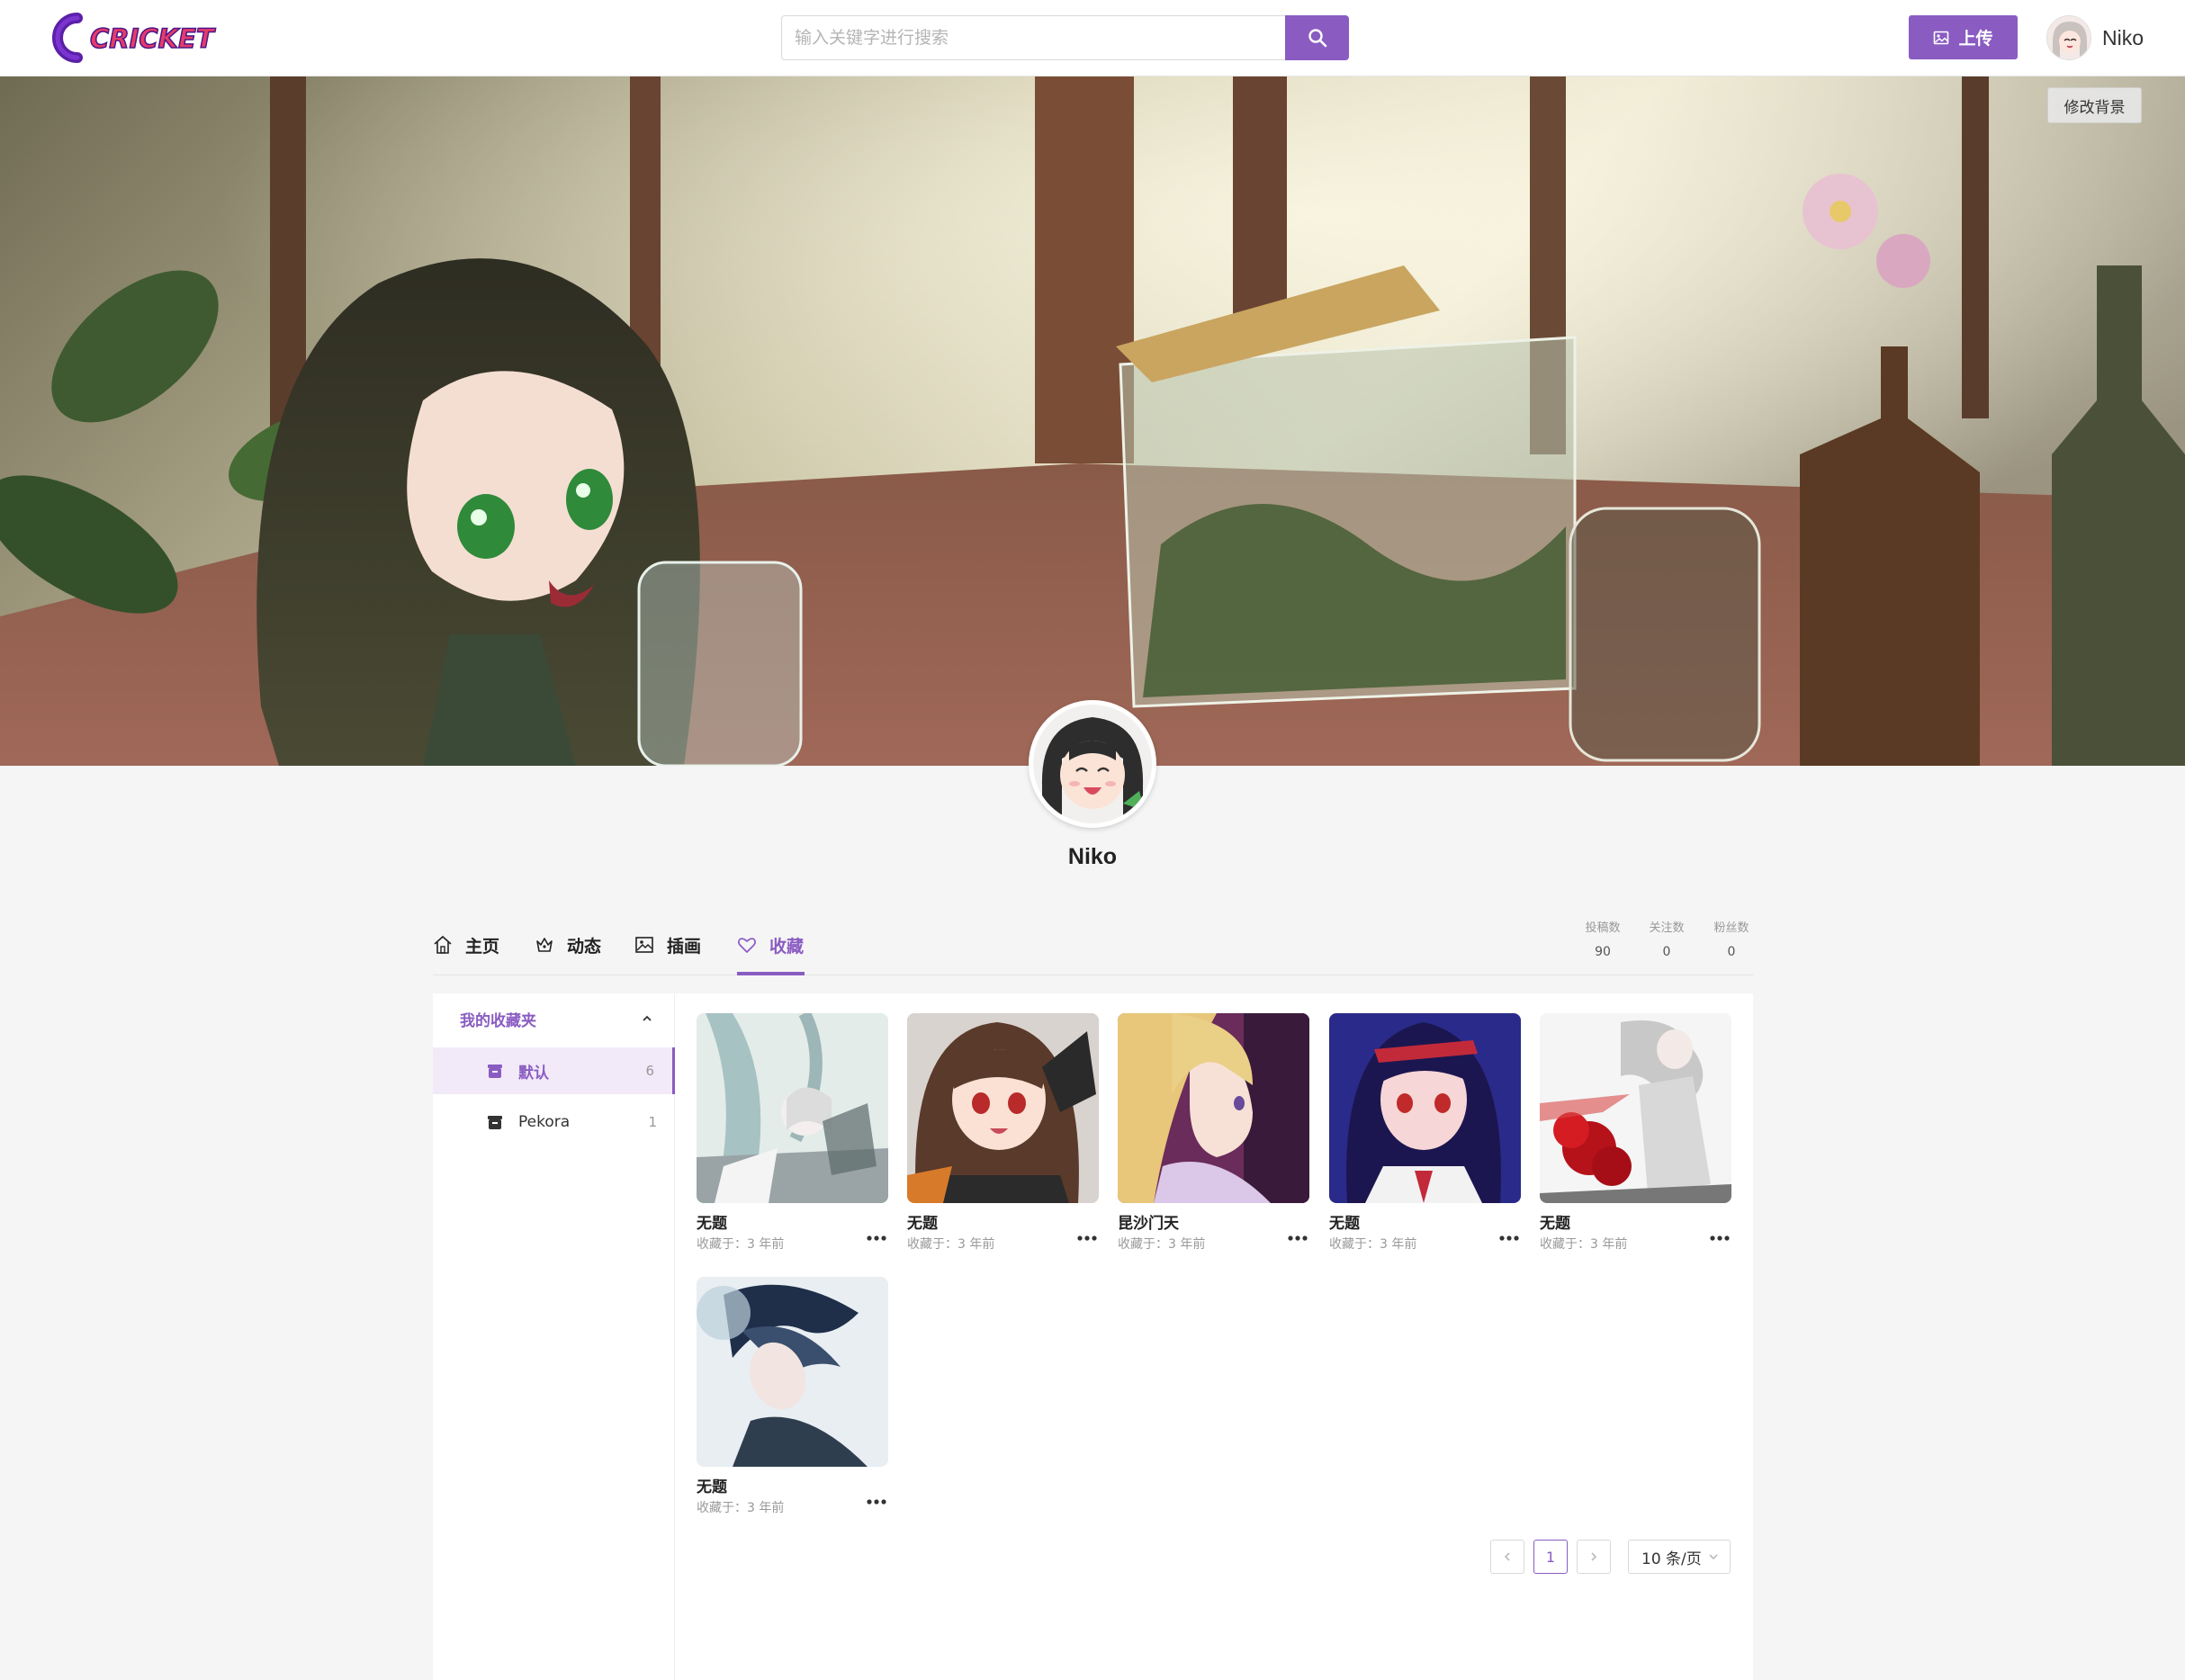  What do you see at coordinates (647, 1018) in the screenshot?
I see `chevron-up-icon` at bounding box center [647, 1018].